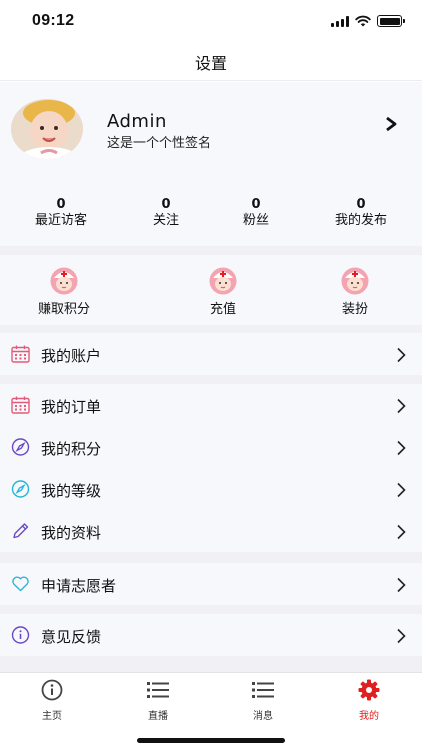 This screenshot has width=422, height=750. I want to click on menu-group-volunteer: 申请志愿者, so click(211, 584).